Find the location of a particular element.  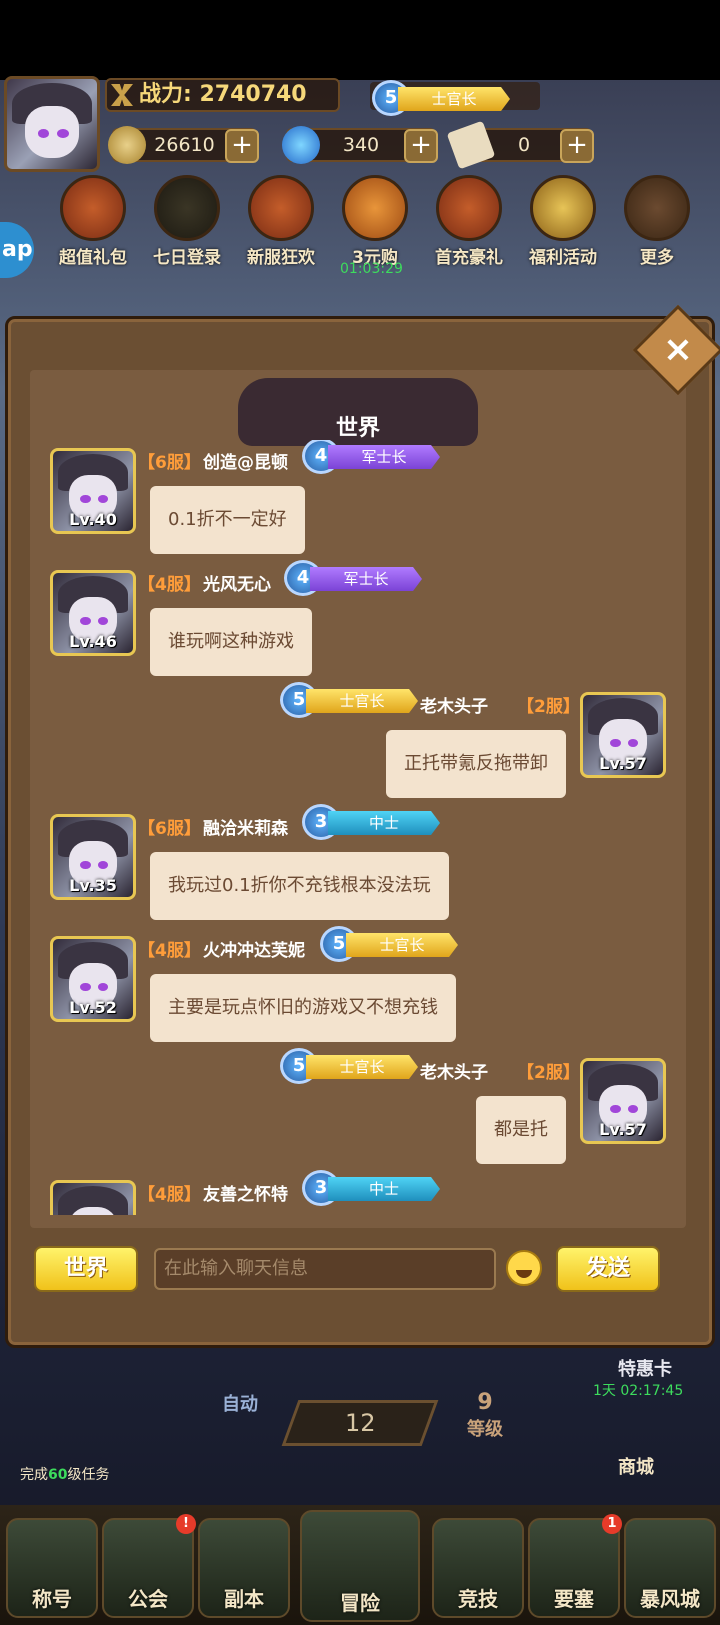

chat-message: Lv.40 【6服】 创造@昆顿 4 军士长 0.1折不一定好 is located at coordinates (358, 499).